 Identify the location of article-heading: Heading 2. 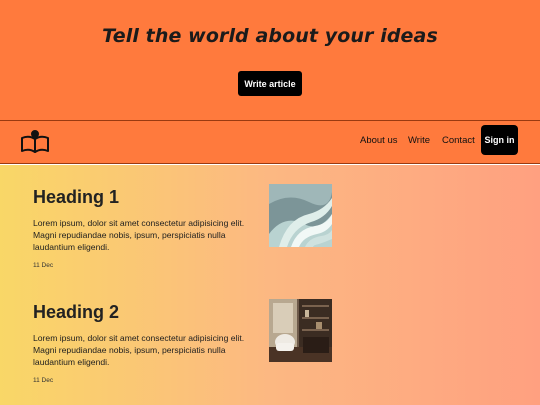
(76, 312).